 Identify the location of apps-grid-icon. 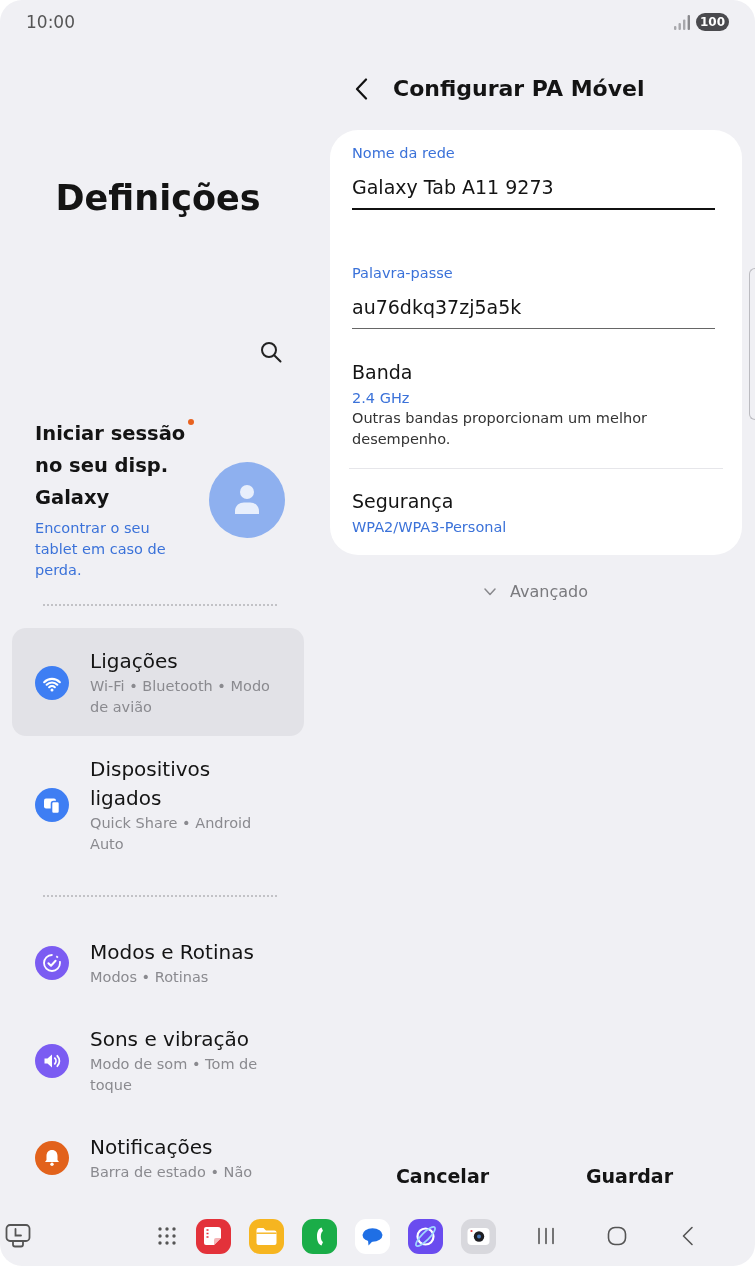
(167, 1236).